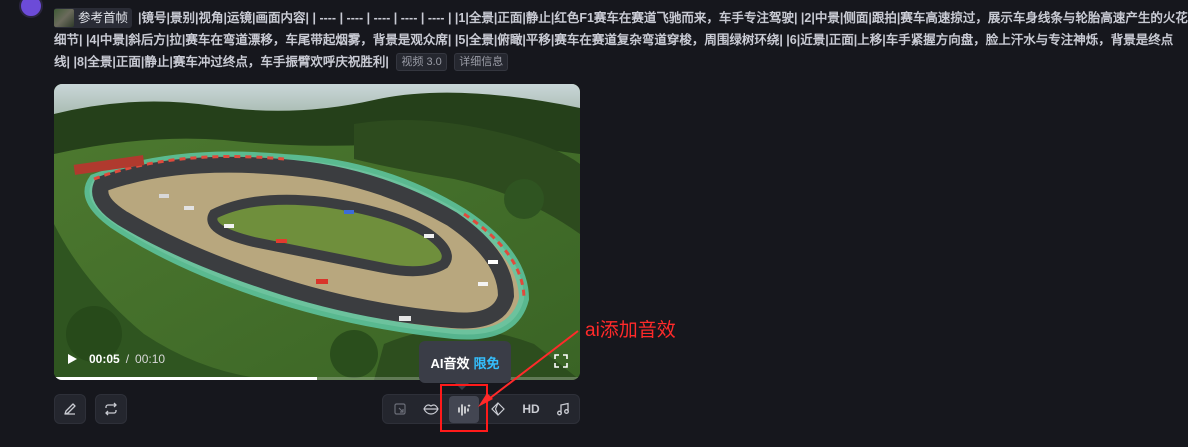 This screenshot has height=447, width=1188. Describe the element at coordinates (104, 359) in the screenshot. I see `current-time: 00:05` at that location.